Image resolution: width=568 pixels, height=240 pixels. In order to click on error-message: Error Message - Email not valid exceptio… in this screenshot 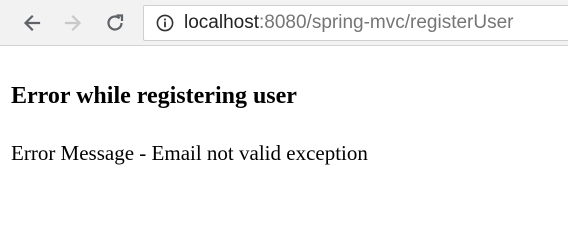, I will do `click(189, 153)`.